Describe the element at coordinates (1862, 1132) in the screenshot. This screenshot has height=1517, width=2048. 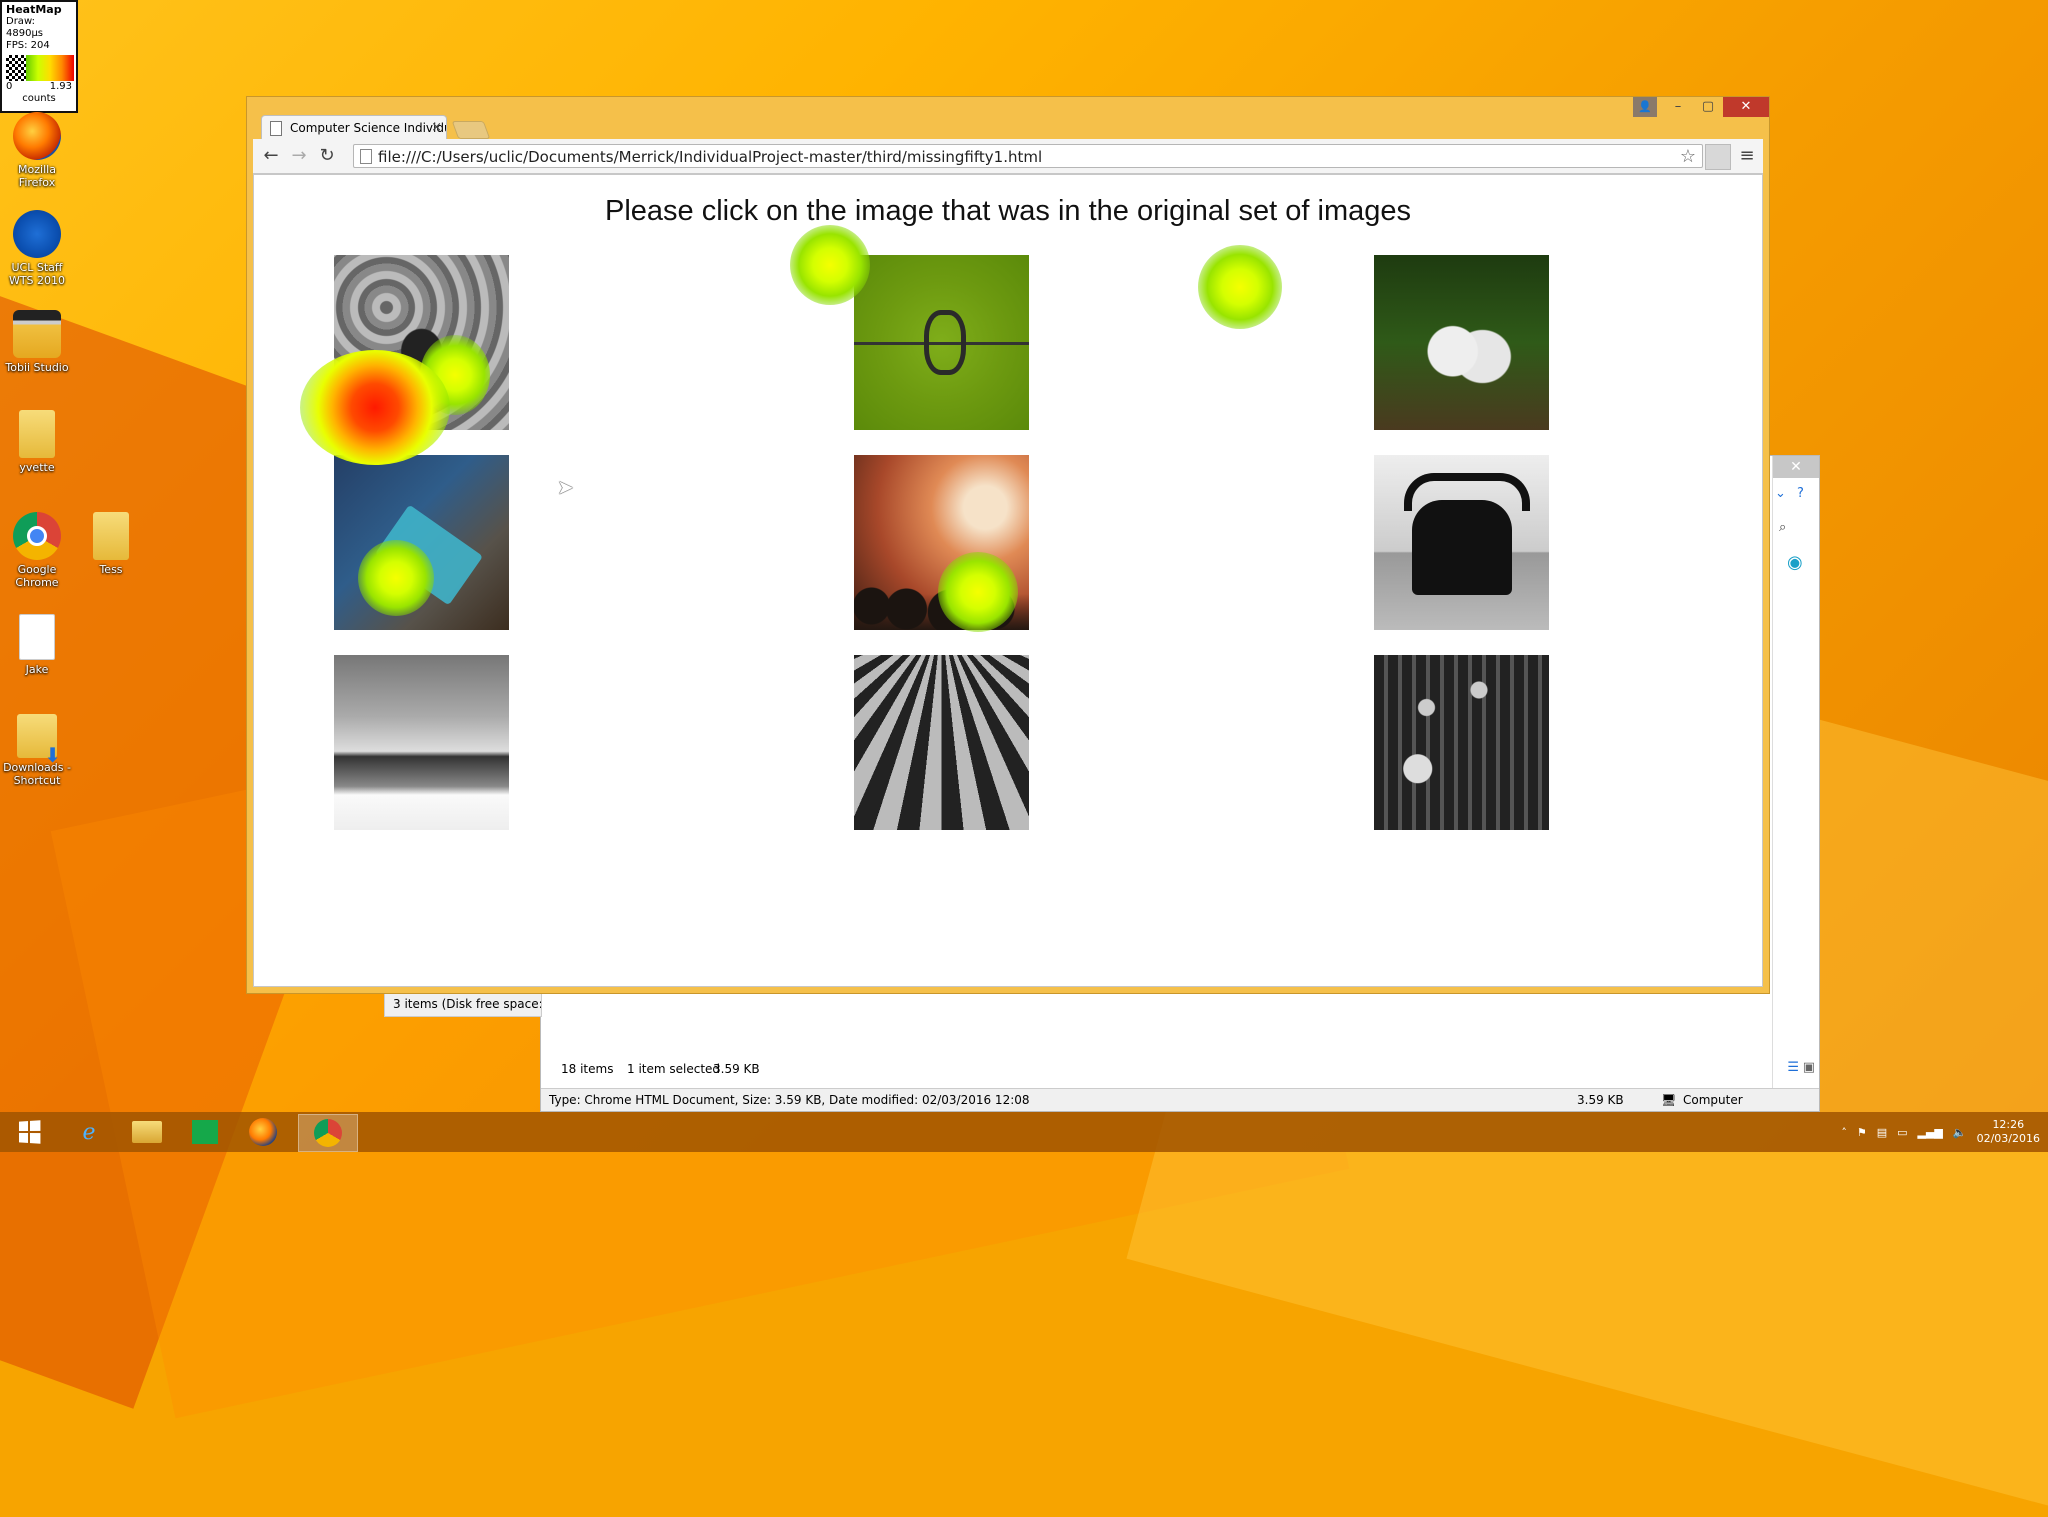
I see `flag-icon: ⚑` at that location.